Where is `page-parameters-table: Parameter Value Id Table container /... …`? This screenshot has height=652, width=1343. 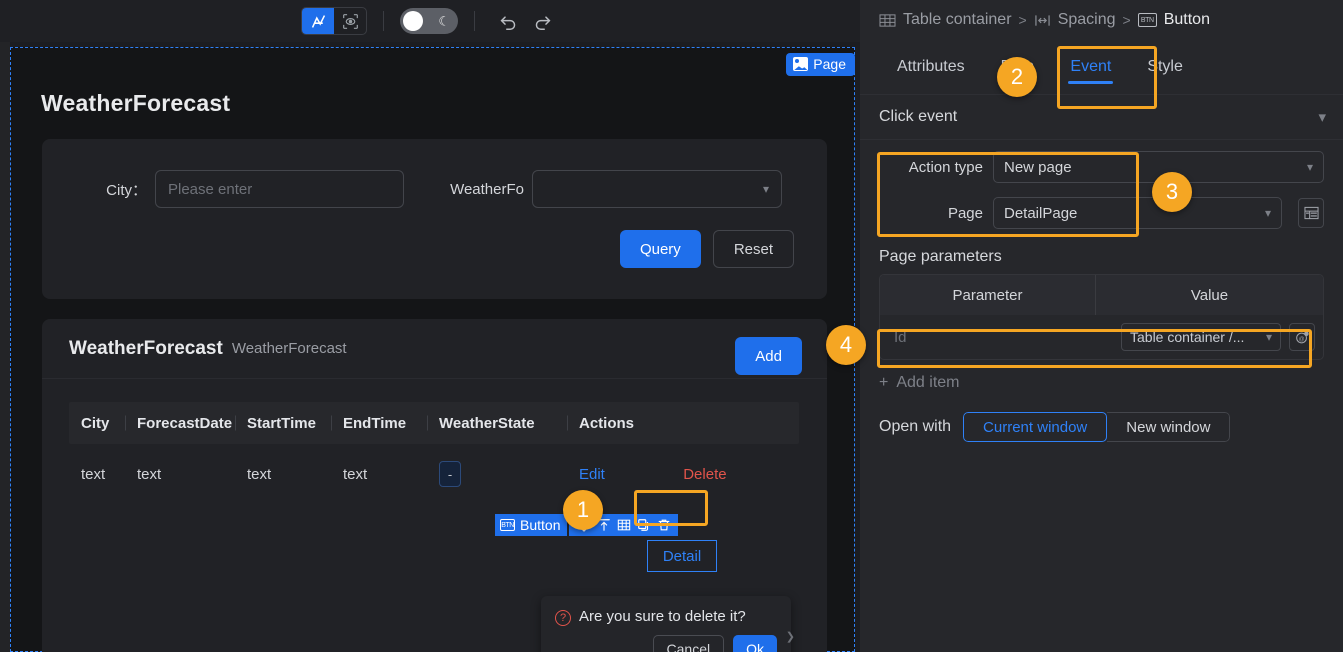 page-parameters-table: Parameter Value Id Table container /... … is located at coordinates (1101, 317).